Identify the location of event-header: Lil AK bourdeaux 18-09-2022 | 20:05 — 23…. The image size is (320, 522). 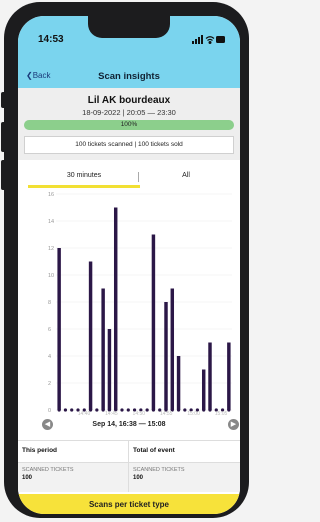
(129, 124).